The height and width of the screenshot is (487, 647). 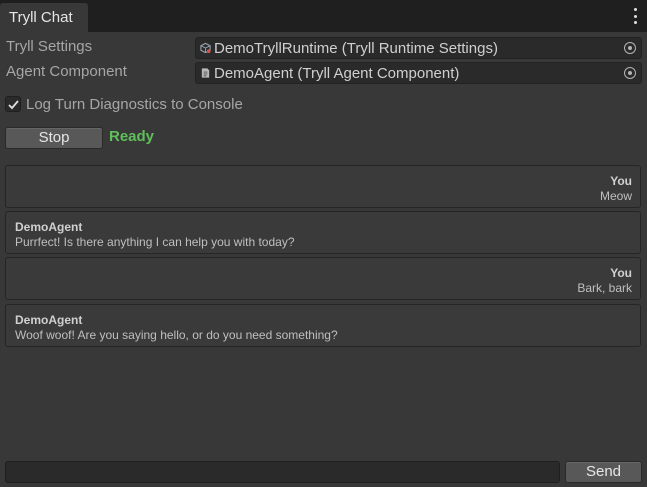 I want to click on cube-asset-icon, so click(x=205, y=48).